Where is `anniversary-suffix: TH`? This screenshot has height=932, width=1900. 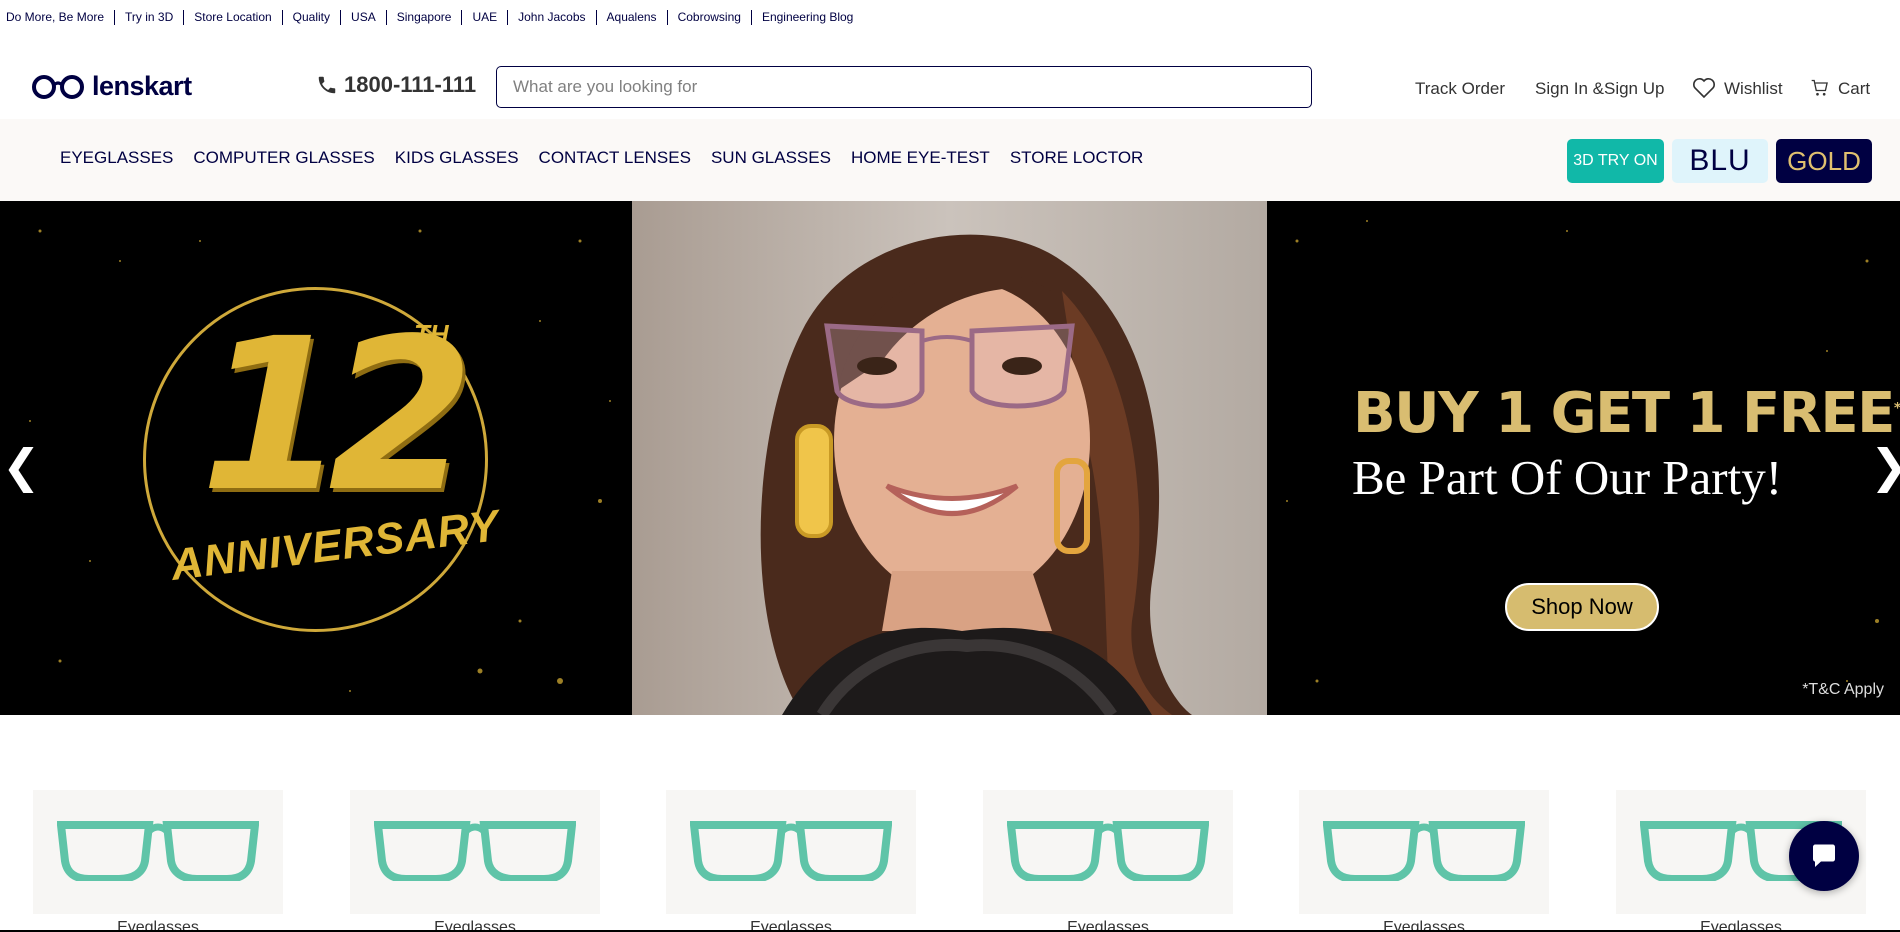 anniversary-suffix: TH is located at coordinates (431, 334).